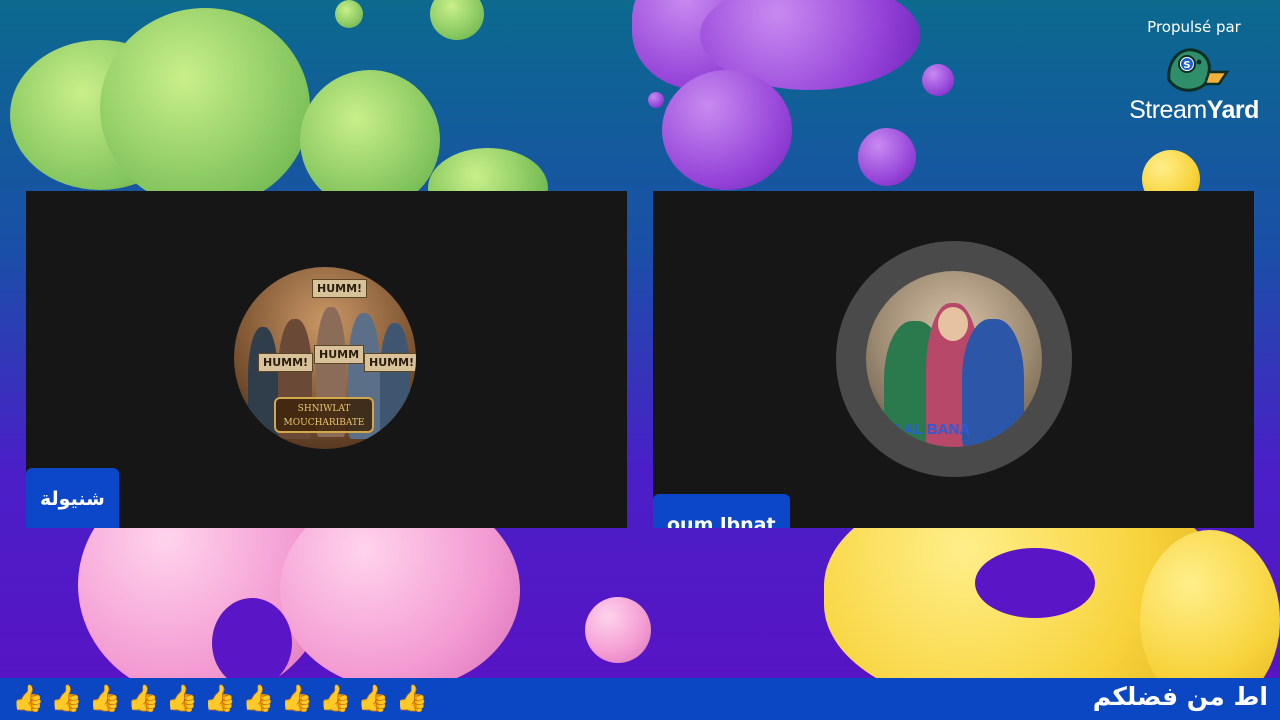 This screenshot has height=720, width=1280. Describe the element at coordinates (324, 423) in the screenshot. I see `plaque-line: MOUCHARIBATE` at that location.